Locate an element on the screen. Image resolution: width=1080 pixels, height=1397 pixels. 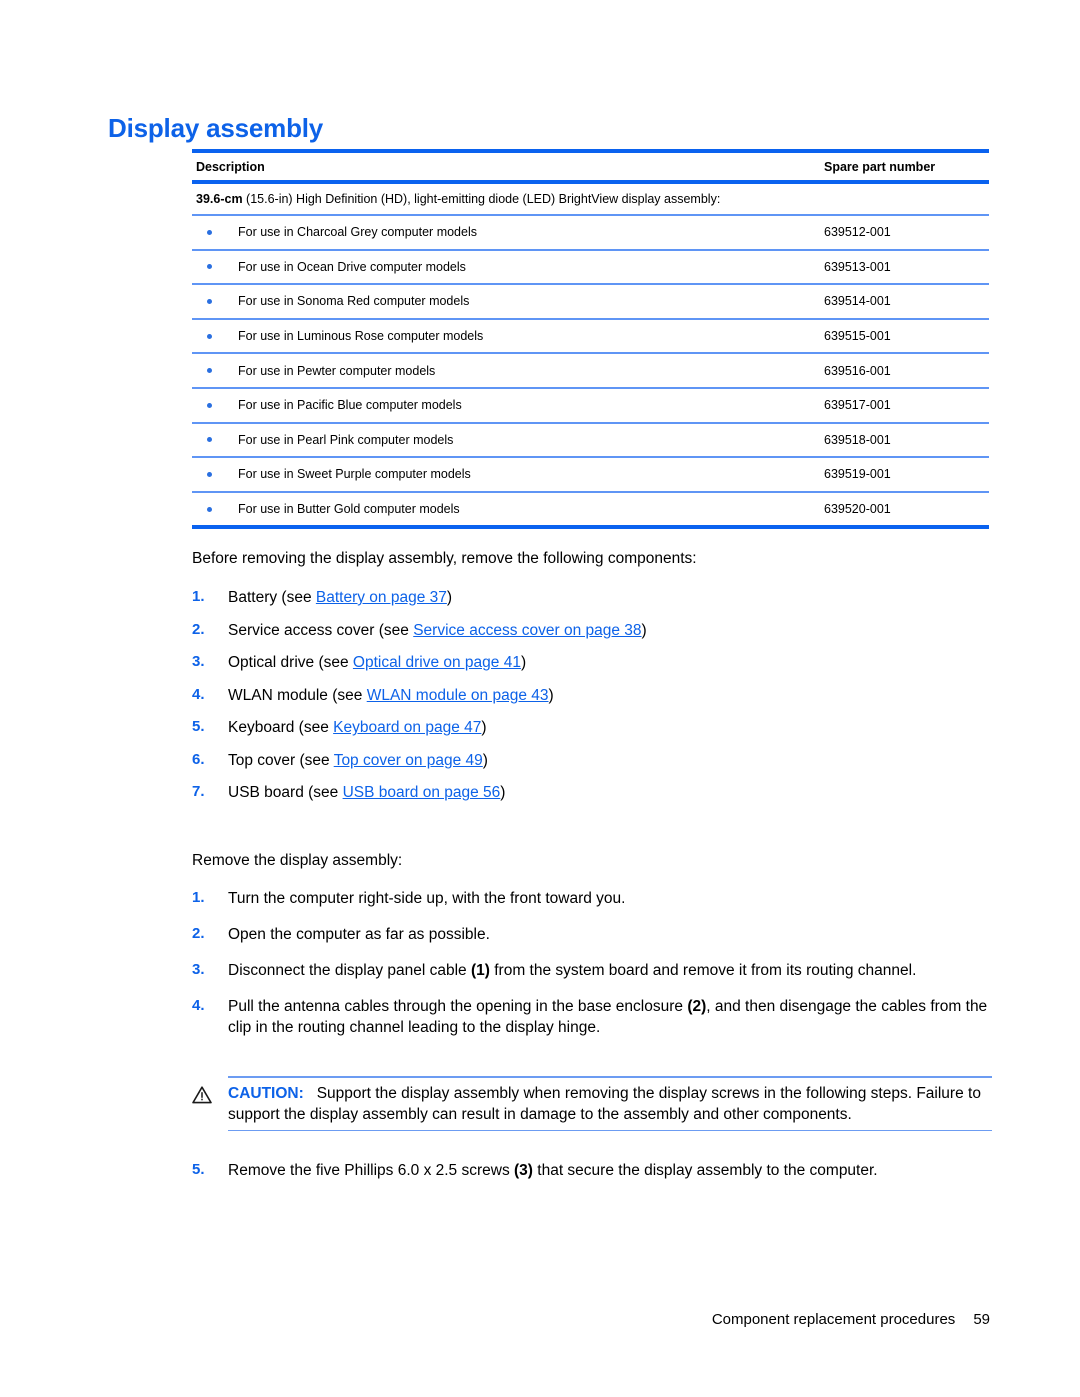
step-text: Open the computer as far as possible. is located at coordinates (359, 935).